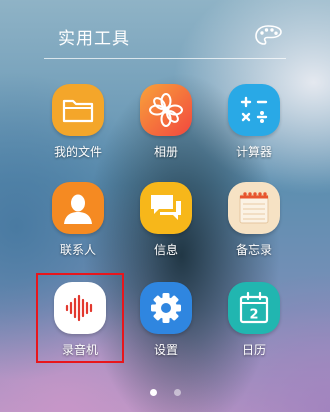 This screenshot has height=412, width=330. Describe the element at coordinates (254, 208) in the screenshot. I see `notepad-icon` at that location.